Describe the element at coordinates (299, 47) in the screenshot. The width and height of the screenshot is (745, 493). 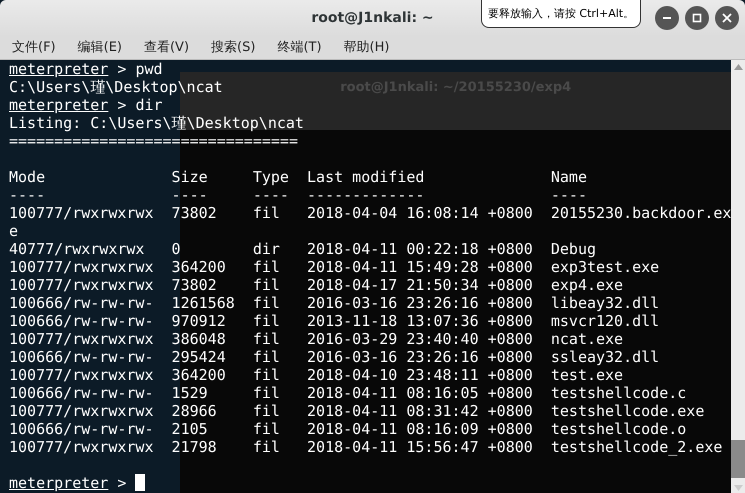
I see `menu-item: 终端(T)` at that location.